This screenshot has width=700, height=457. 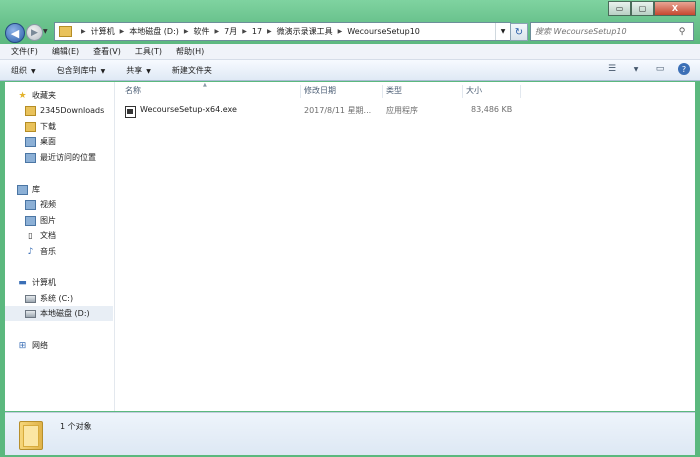 What do you see at coordinates (320, 92) in the screenshot?
I see `column-header-date: 修改日期` at bounding box center [320, 92].